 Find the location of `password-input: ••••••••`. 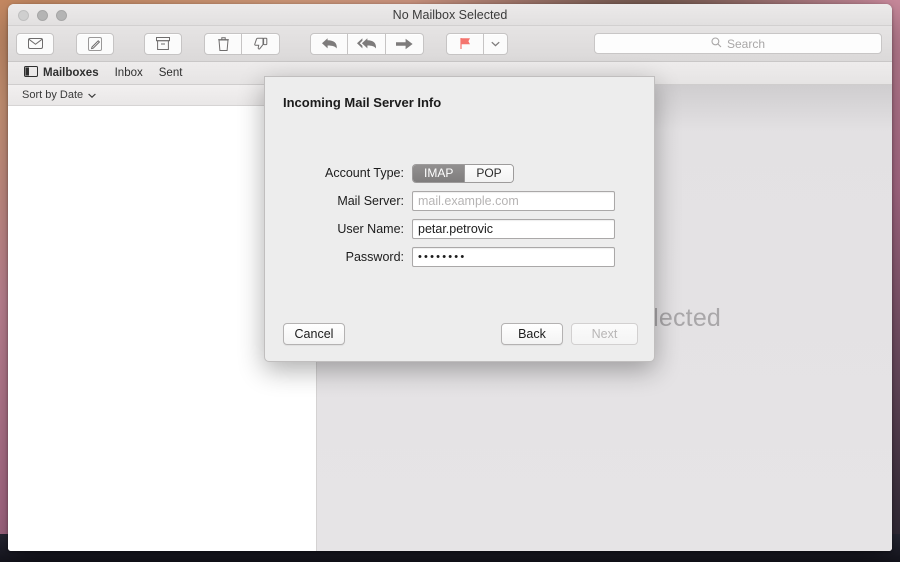

password-input: •••••••• is located at coordinates (513, 257).